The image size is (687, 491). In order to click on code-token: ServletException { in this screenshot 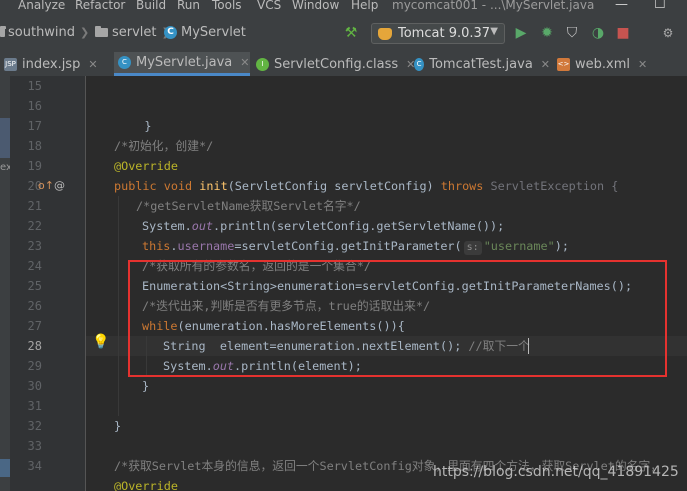, I will do `click(554, 186)`.